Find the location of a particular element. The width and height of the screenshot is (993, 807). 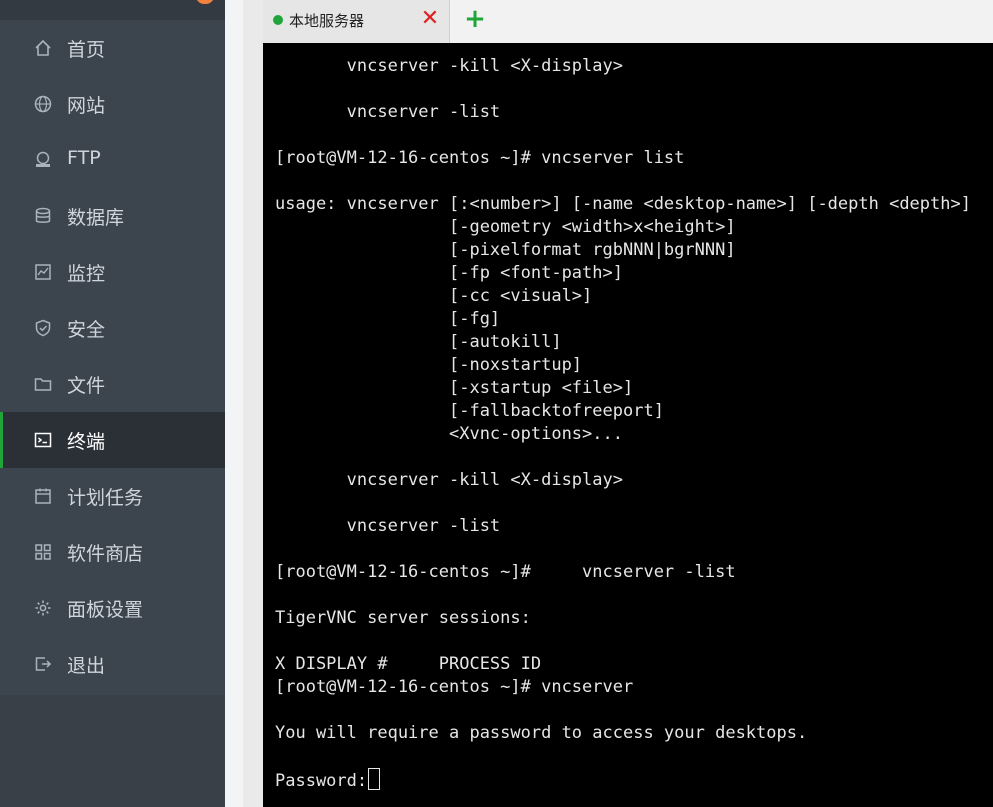

sidebar-item-label: FTP is located at coordinates (84, 158).